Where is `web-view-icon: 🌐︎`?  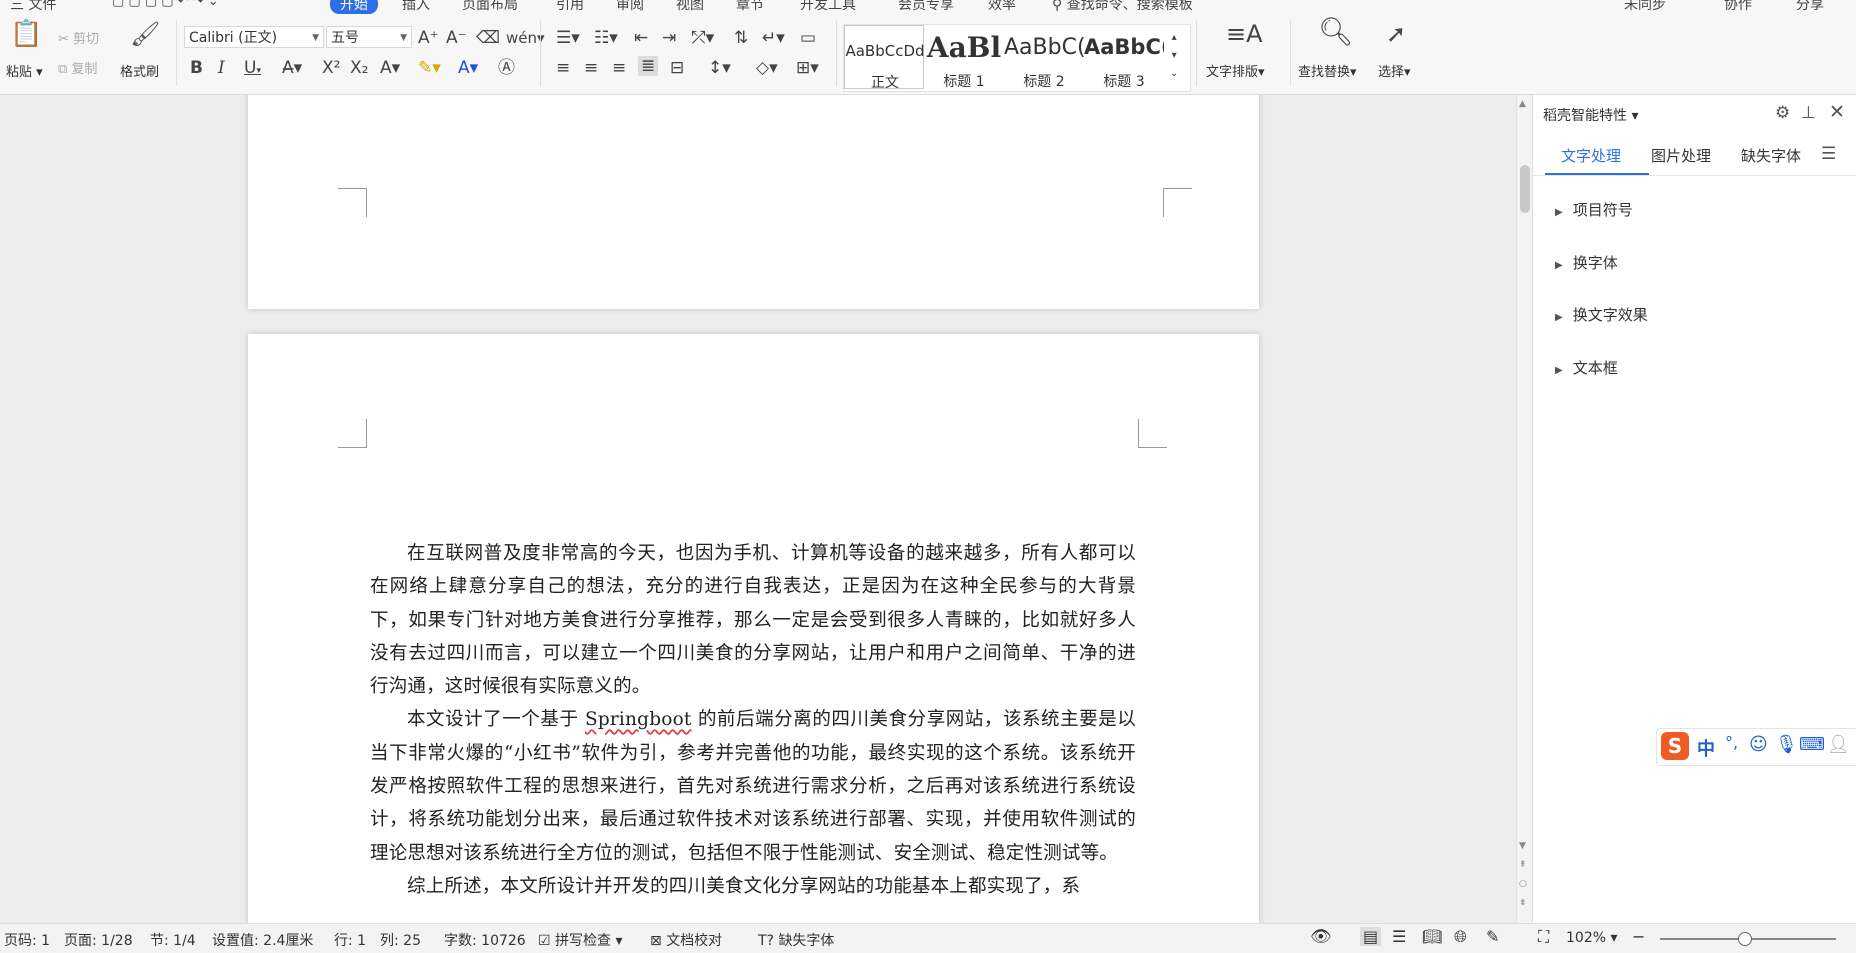
web-view-icon: 🌐︎ is located at coordinates (1460, 937).